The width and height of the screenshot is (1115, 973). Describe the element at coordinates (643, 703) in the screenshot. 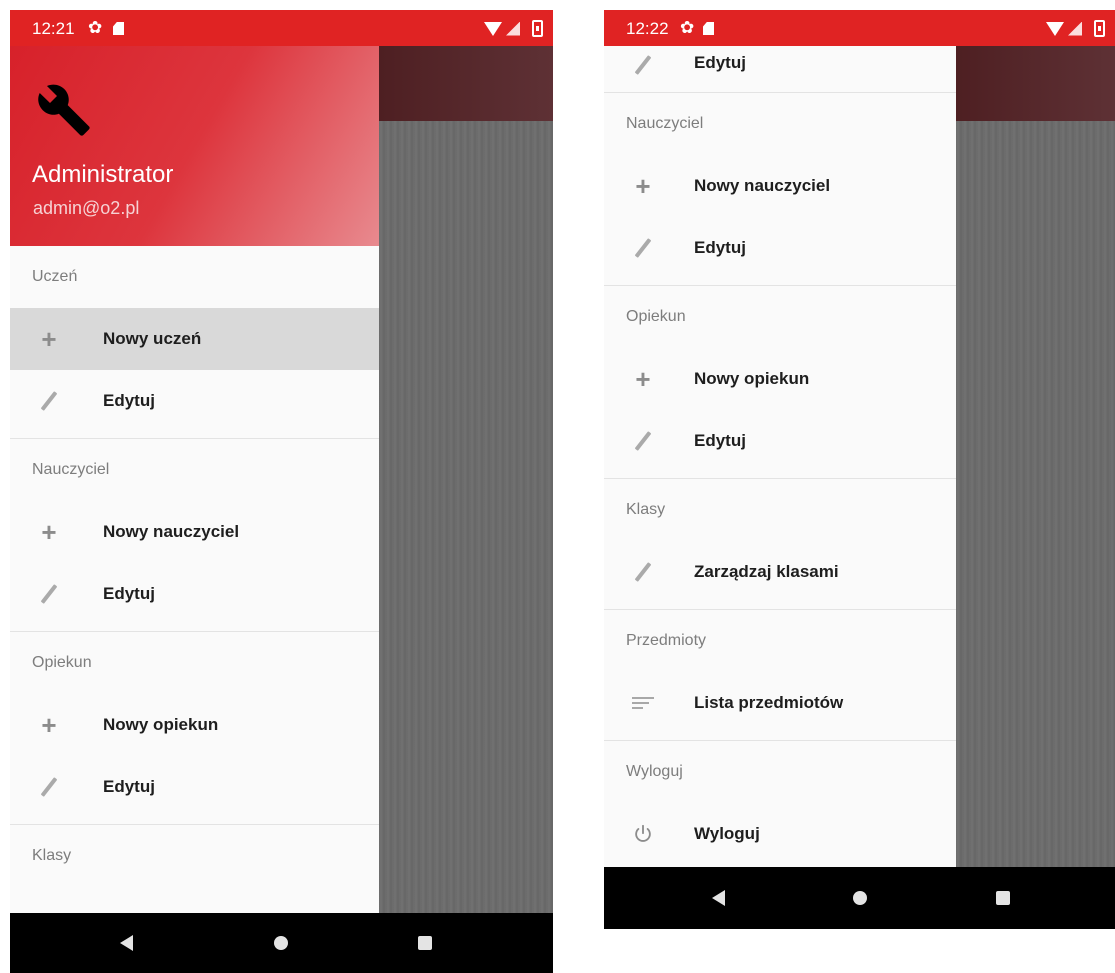

I see `sort-icon` at that location.